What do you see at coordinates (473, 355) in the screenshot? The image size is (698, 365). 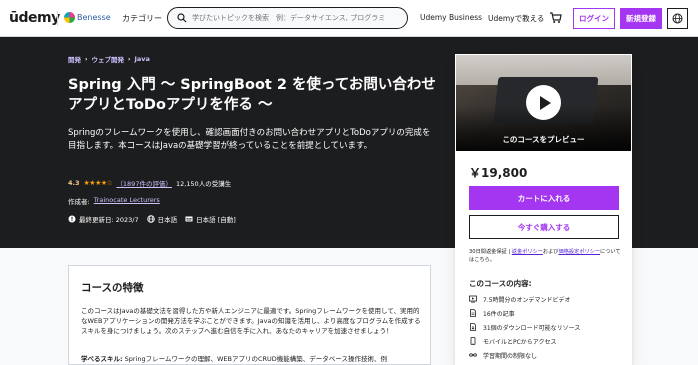 I see `infinity-icon` at bounding box center [473, 355].